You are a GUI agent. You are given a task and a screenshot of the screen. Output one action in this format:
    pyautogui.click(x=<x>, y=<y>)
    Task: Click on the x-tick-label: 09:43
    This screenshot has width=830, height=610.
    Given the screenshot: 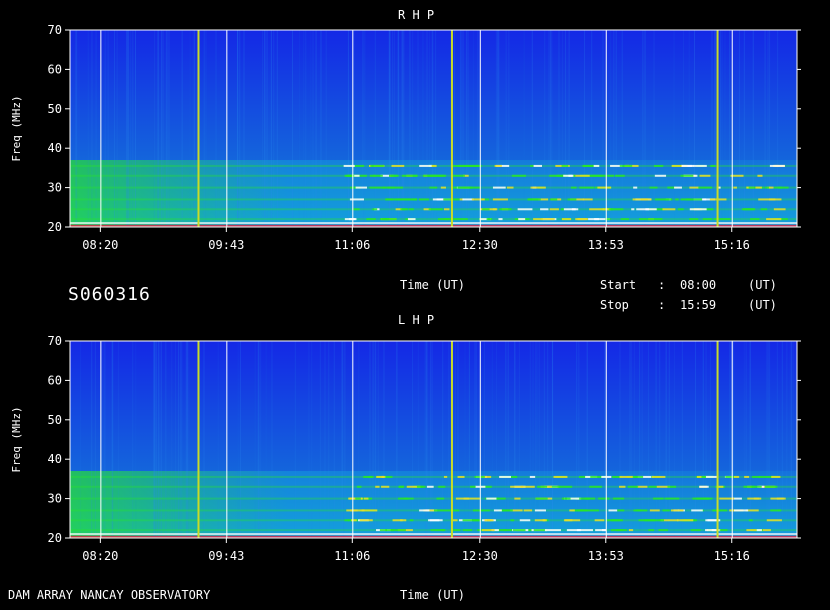 What is the action you would take?
    pyautogui.click(x=226, y=245)
    